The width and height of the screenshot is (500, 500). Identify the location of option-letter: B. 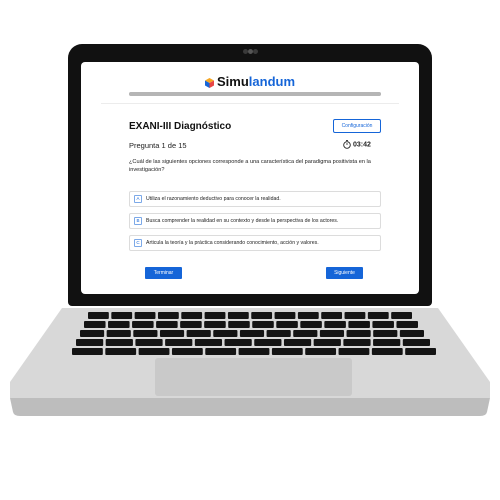
(138, 221).